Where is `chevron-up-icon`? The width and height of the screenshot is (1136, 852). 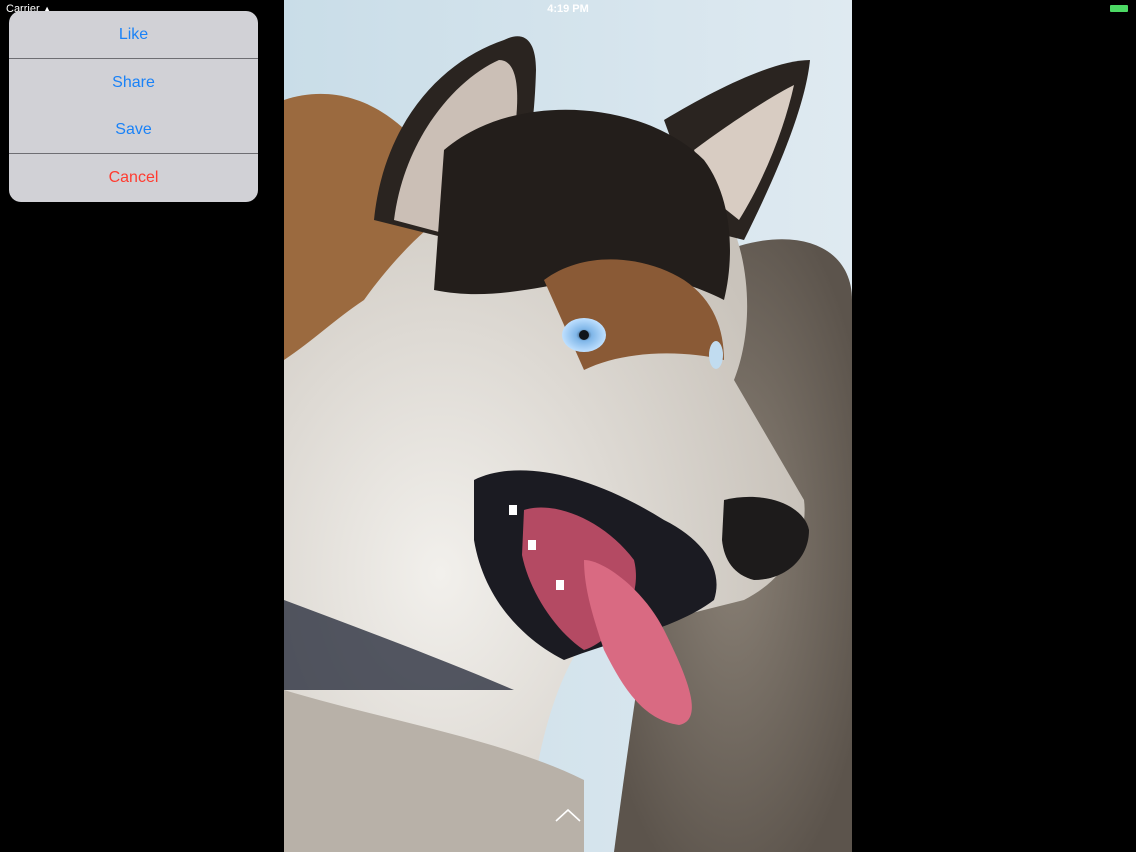 chevron-up-icon is located at coordinates (568, 815).